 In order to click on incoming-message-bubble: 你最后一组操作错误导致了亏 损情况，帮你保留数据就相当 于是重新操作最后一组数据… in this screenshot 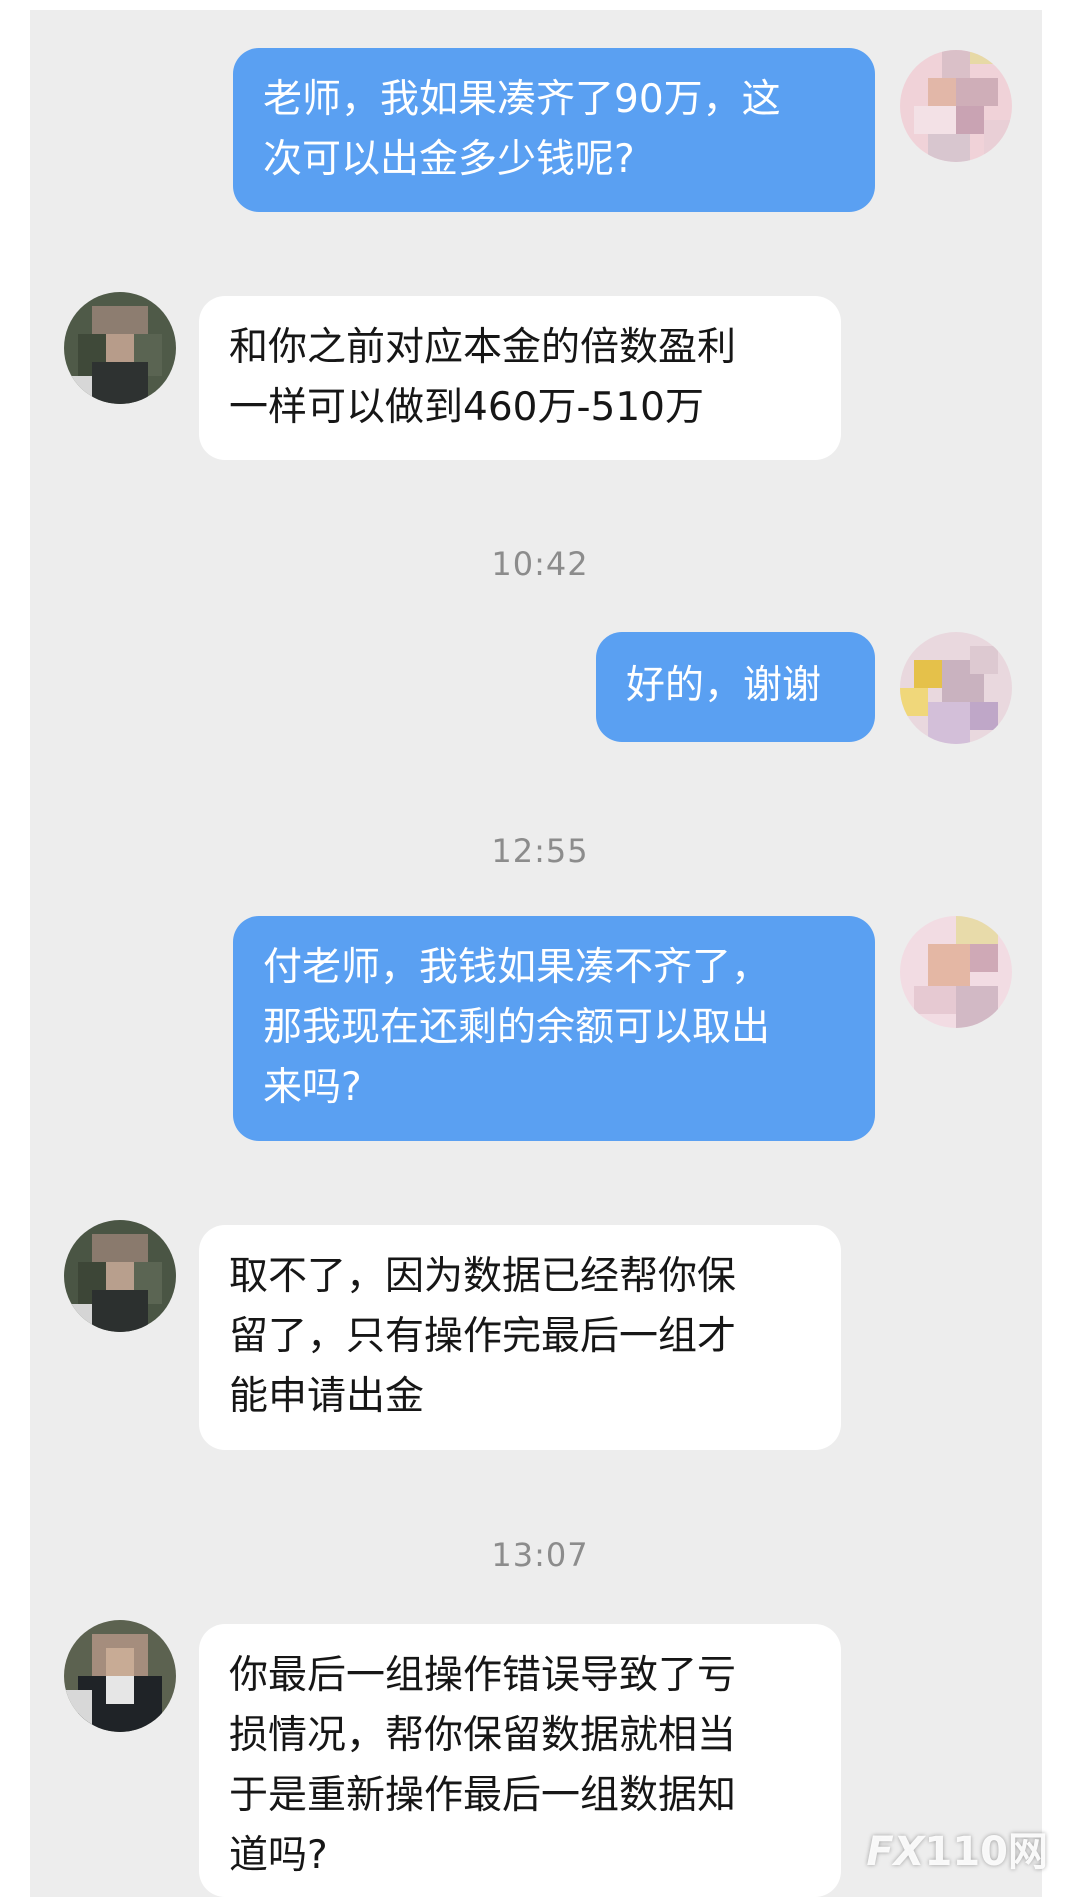, I will do `click(520, 1760)`.